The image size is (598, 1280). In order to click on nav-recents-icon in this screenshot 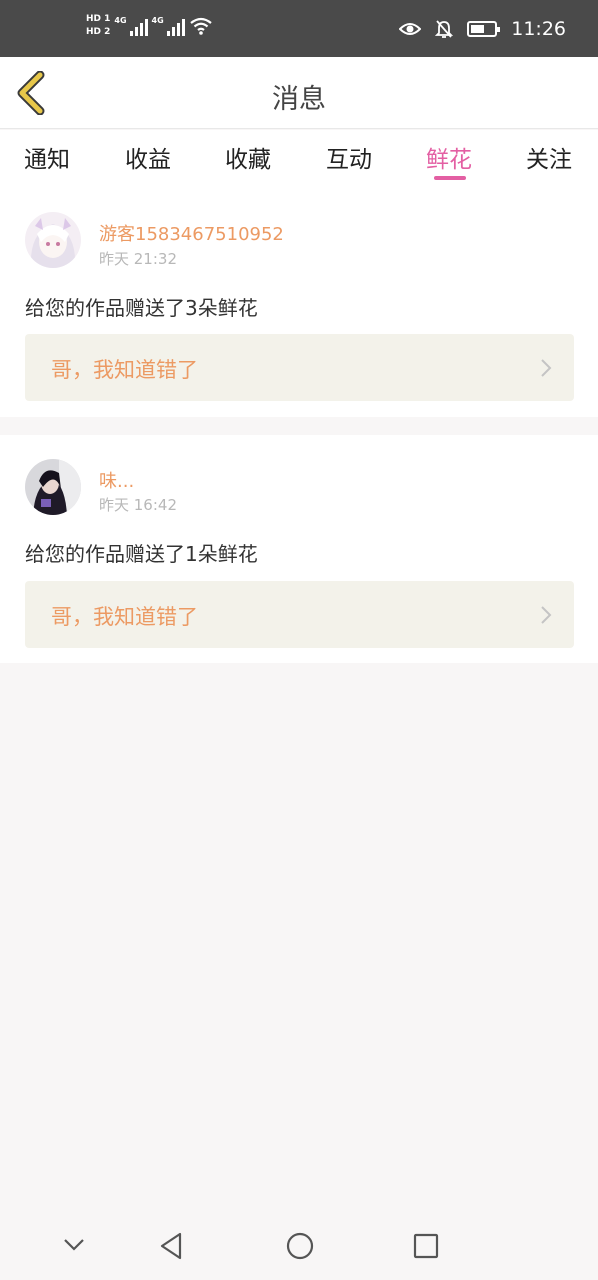, I will do `click(426, 1246)`.